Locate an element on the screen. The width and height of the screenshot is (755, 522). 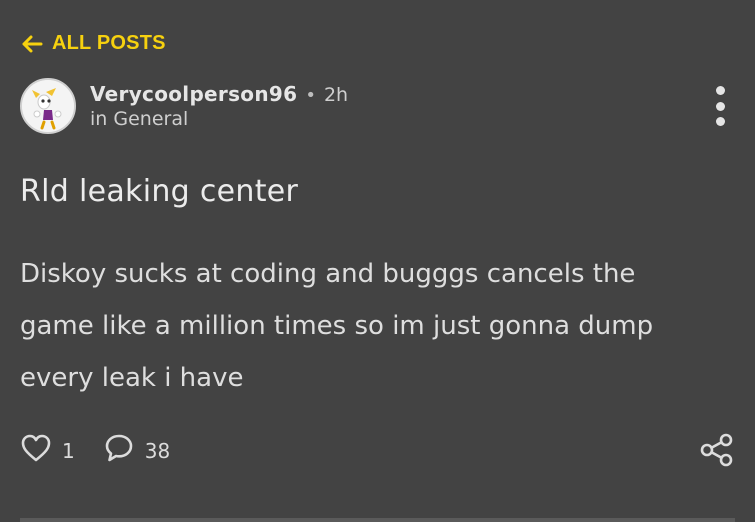
comment-icon is located at coordinates (119, 450).